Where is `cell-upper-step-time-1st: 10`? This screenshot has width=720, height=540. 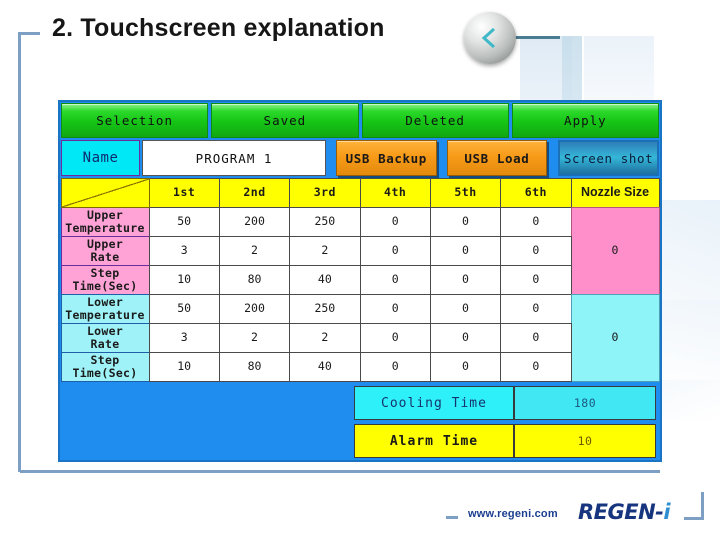 cell-upper-step-time-1st: 10 is located at coordinates (184, 279).